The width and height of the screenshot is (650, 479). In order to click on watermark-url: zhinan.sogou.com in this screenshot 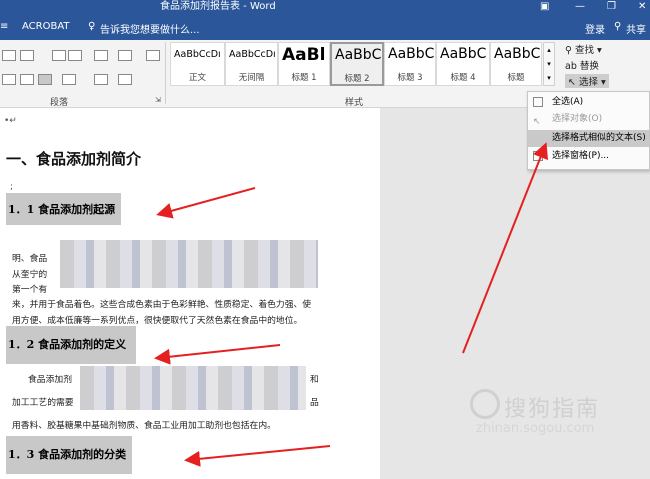, I will do `click(535, 428)`.